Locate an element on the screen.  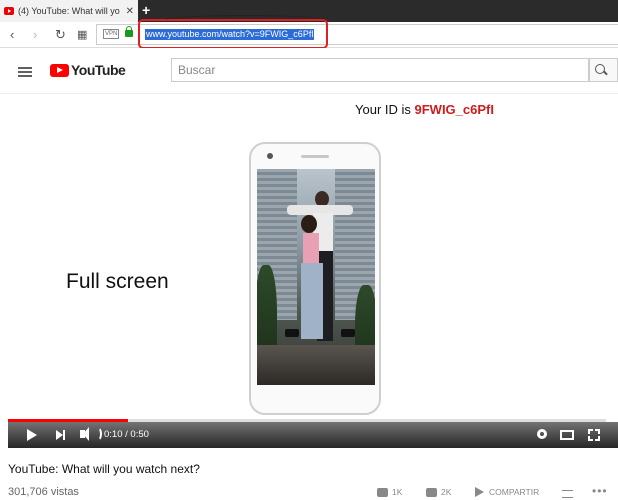
browser-tab: (4) YouTube: What will yo ✕ is located at coordinates (69, 11).